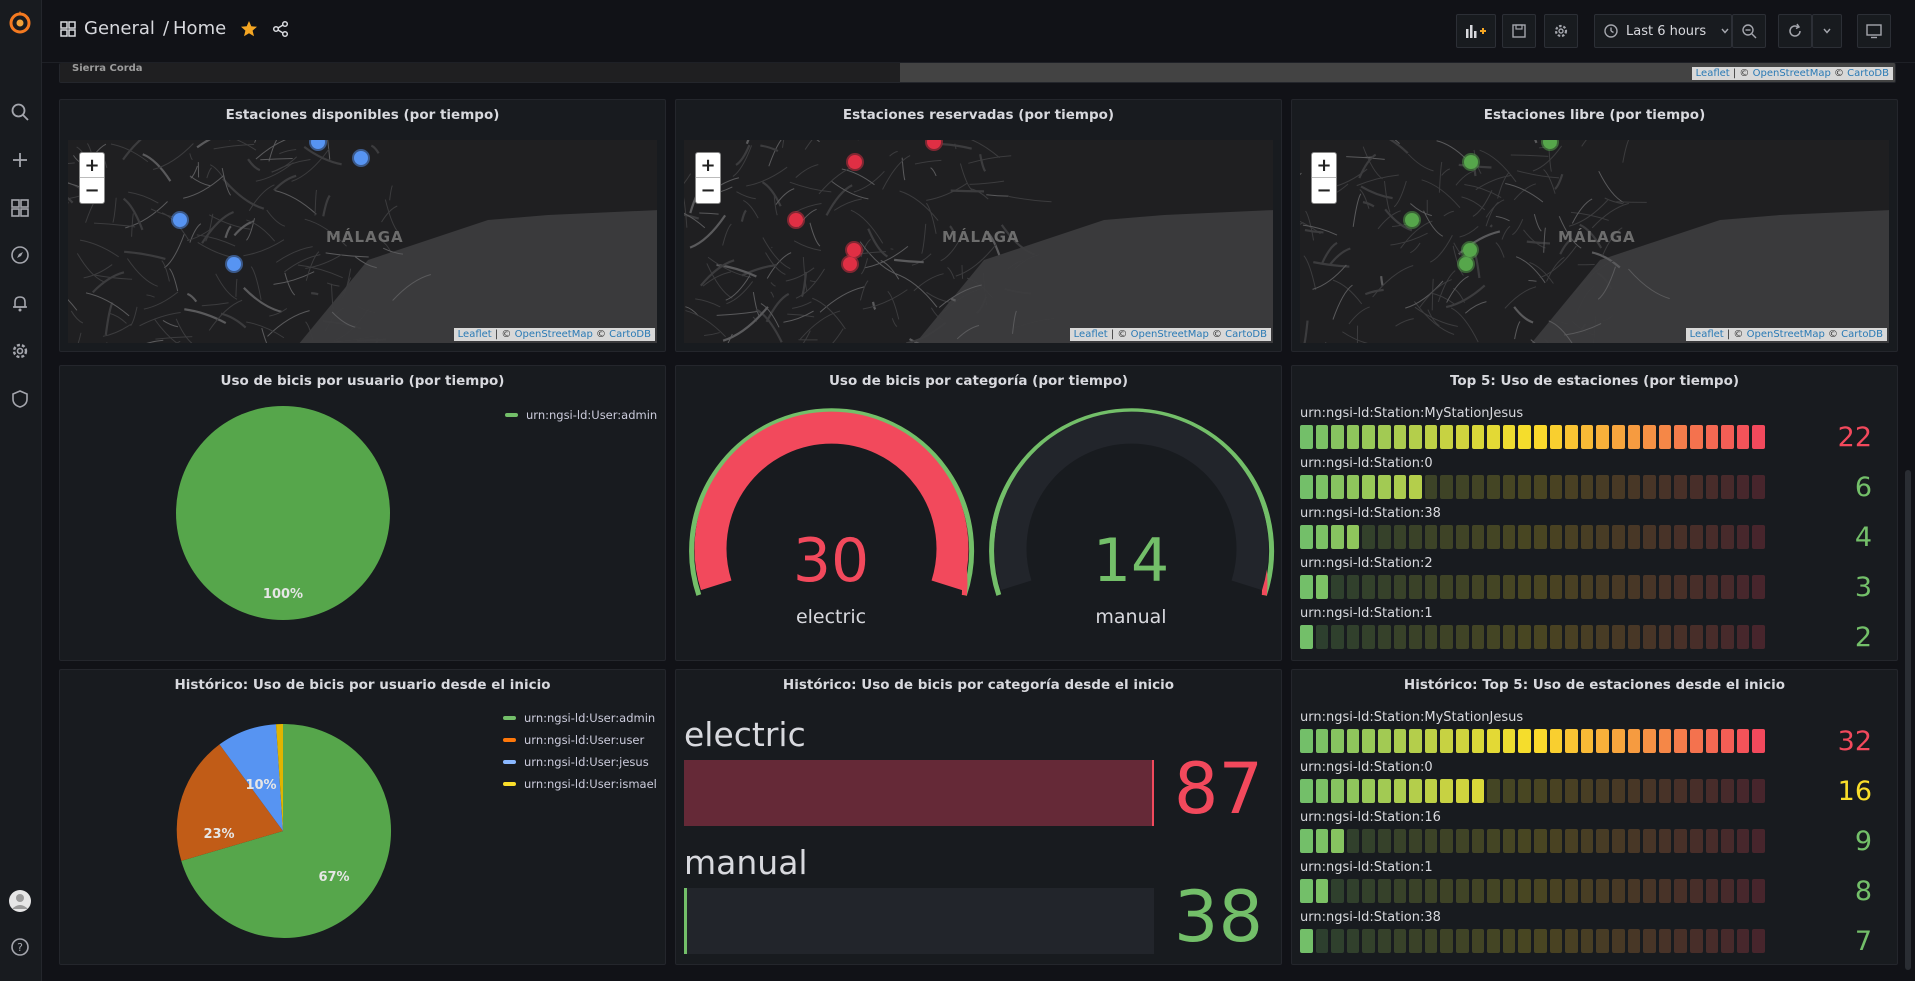 The height and width of the screenshot is (981, 1915). Describe the element at coordinates (20, 303) in the screenshot. I see `alerting-bell-icon` at that location.